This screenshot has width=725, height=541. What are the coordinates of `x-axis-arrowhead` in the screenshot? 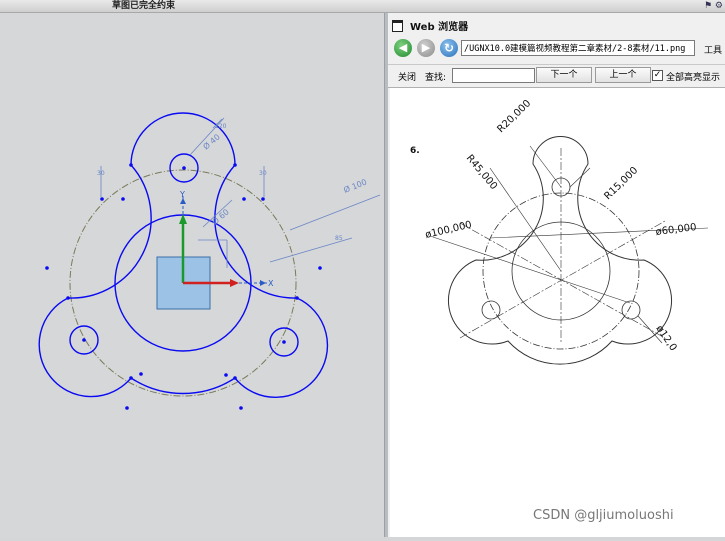 It's located at (234, 283).